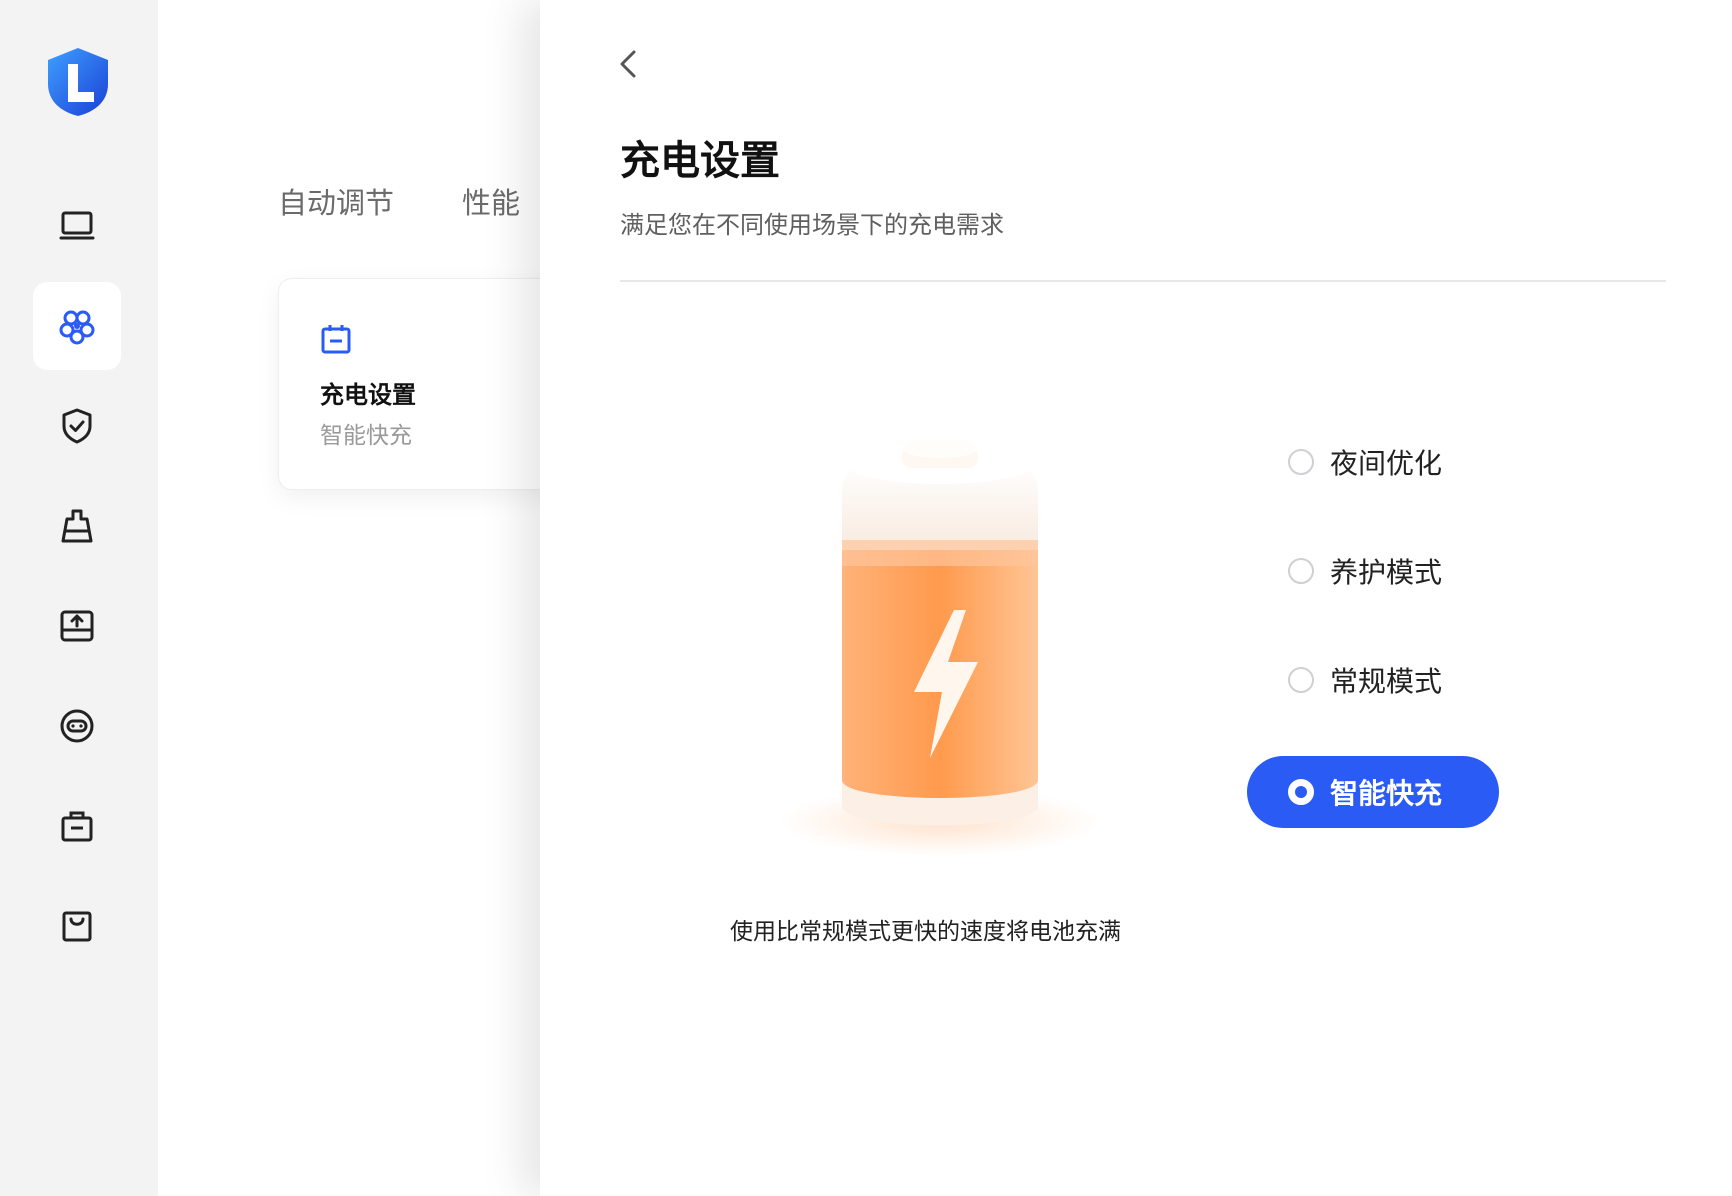 This screenshot has height=1196, width=1732. I want to click on nav-clean, so click(77, 526).